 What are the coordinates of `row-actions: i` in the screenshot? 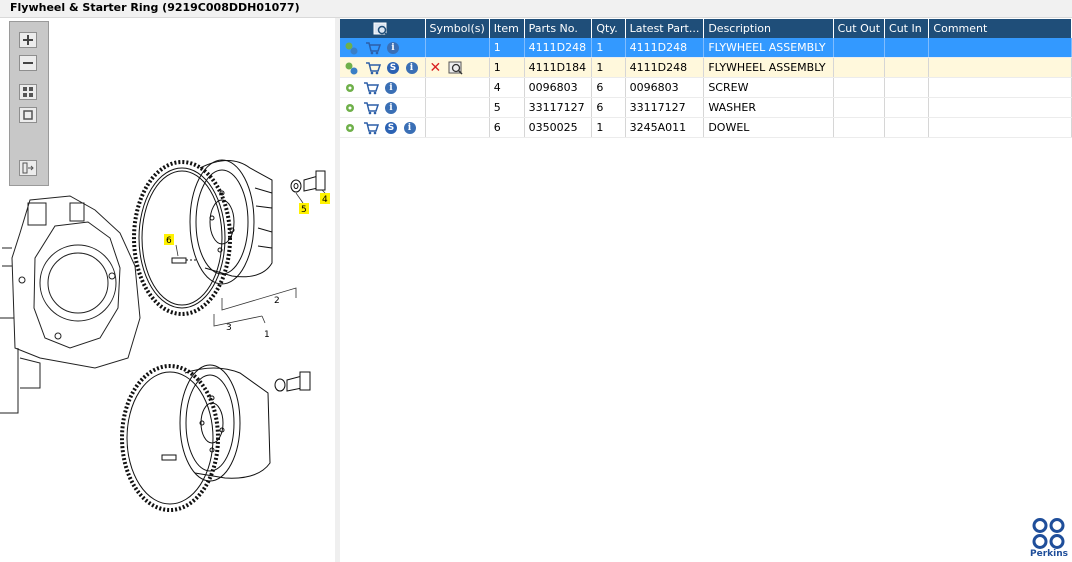 It's located at (383, 48).